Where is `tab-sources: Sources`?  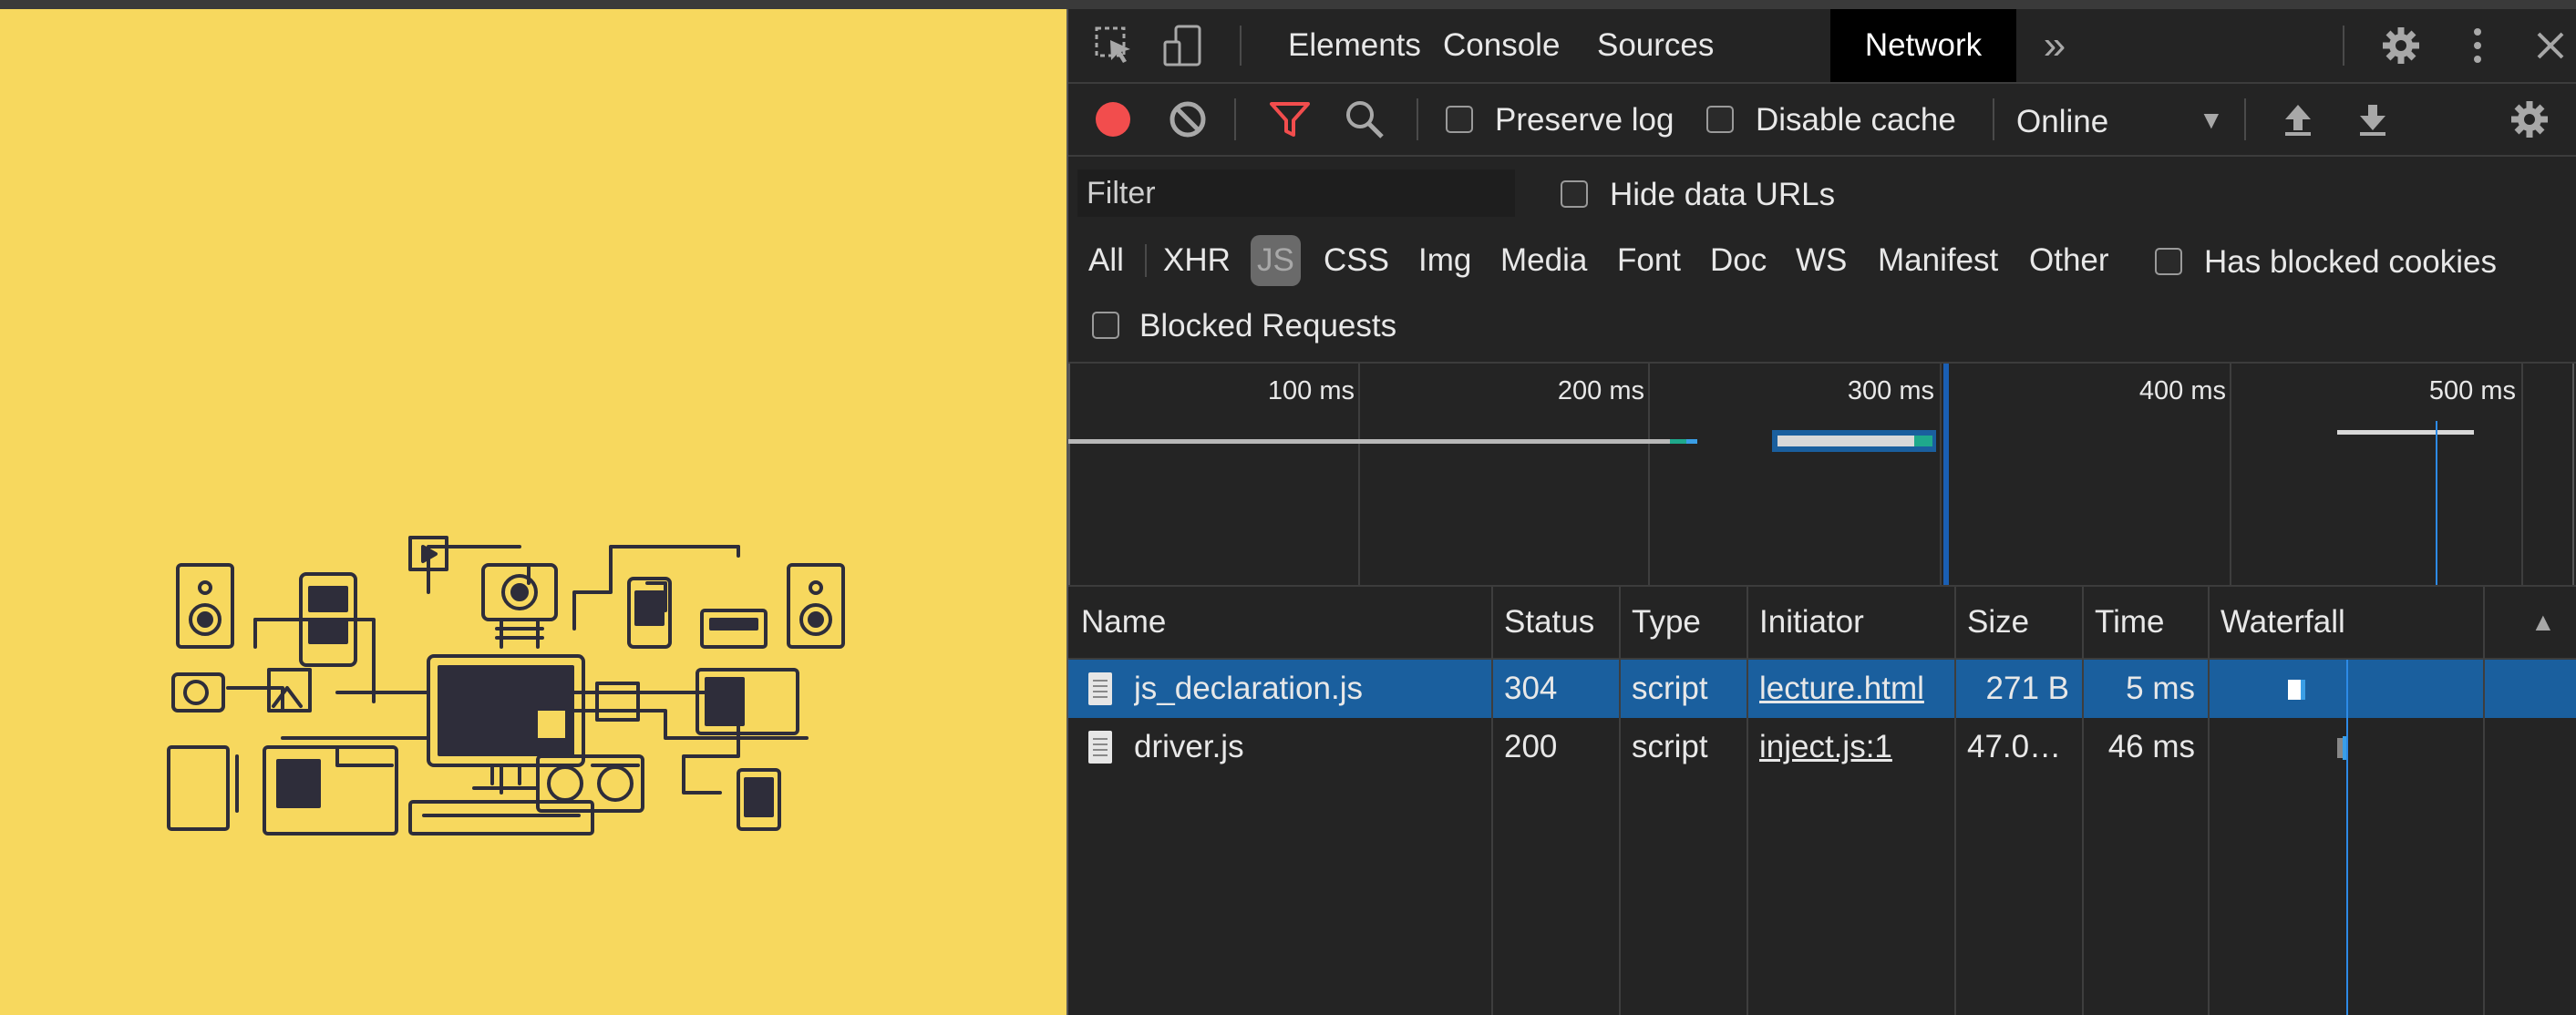 tab-sources: Sources is located at coordinates (1655, 45).